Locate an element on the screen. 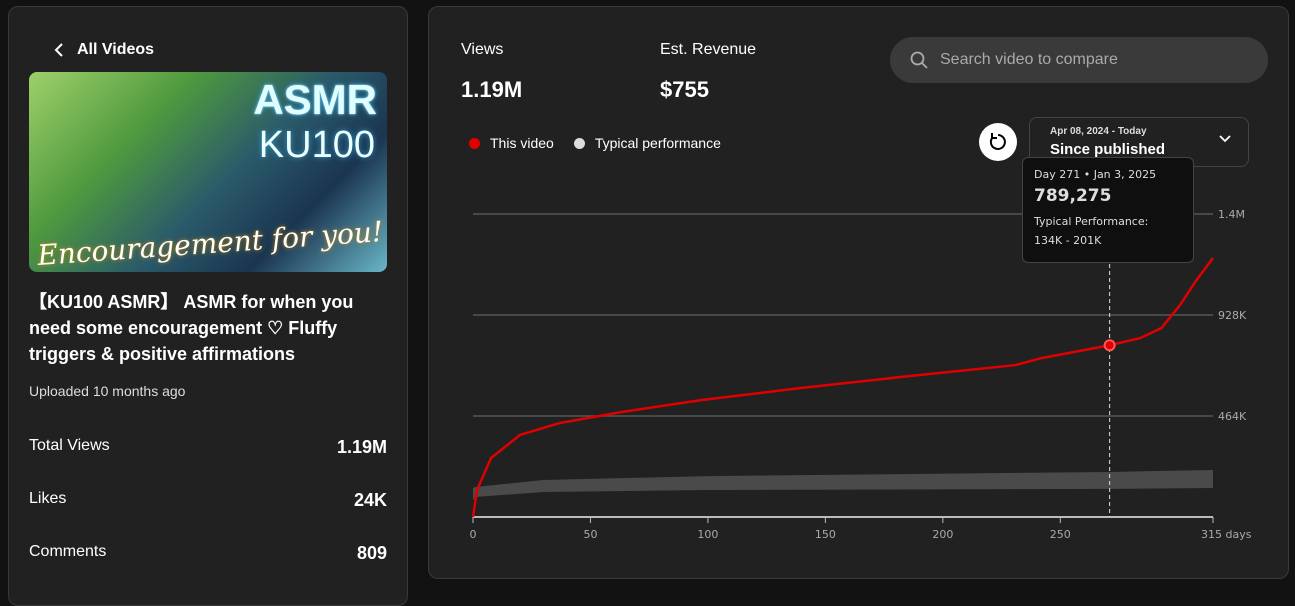  back-label: All Videos is located at coordinates (116, 49).